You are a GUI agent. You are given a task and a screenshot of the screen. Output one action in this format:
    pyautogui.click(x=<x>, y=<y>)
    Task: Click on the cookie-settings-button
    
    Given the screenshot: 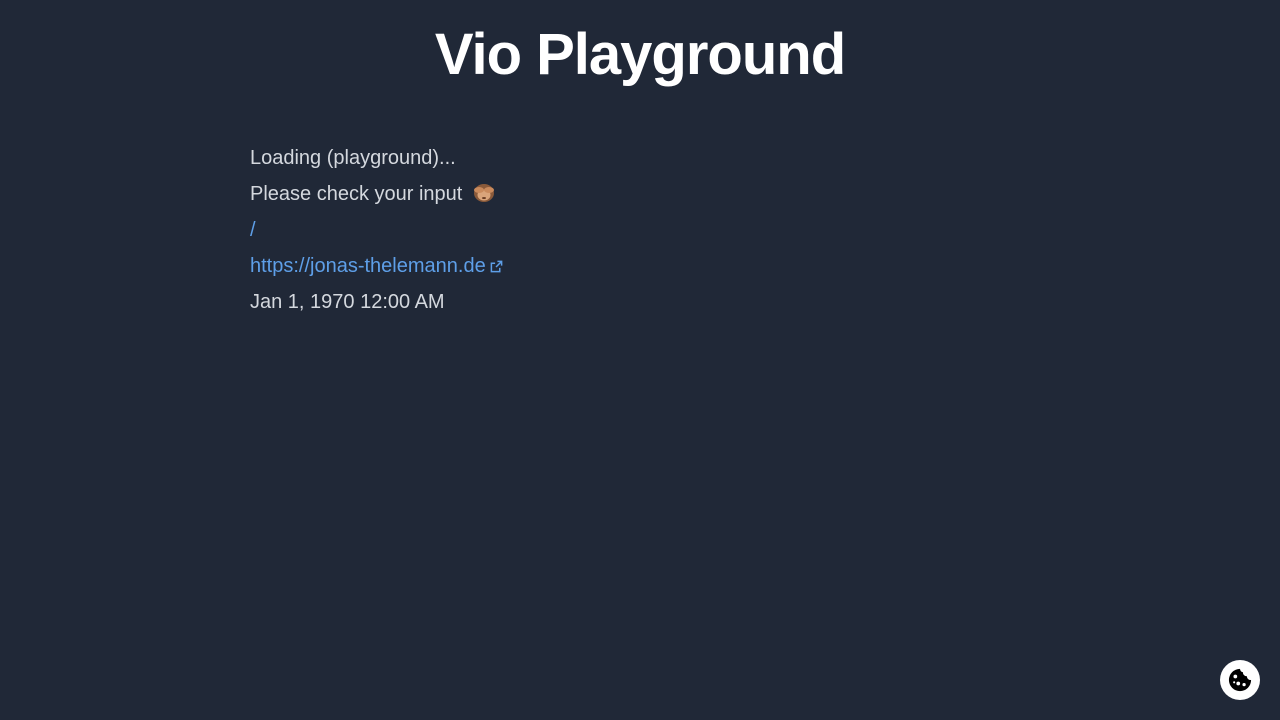 What is the action you would take?
    pyautogui.click(x=1240, y=680)
    